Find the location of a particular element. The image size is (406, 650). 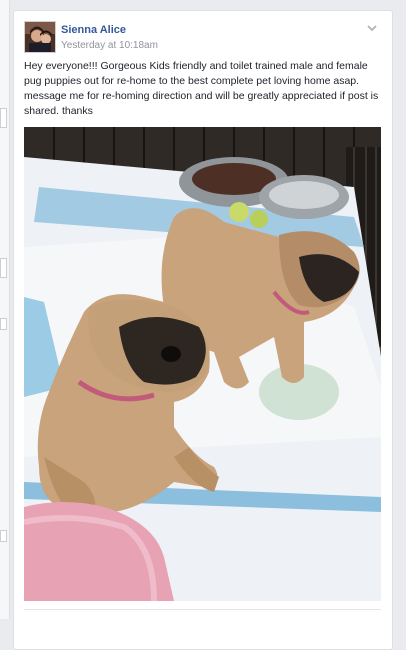

post-timestamp: Yesterday at 10:18am is located at coordinates (109, 45).